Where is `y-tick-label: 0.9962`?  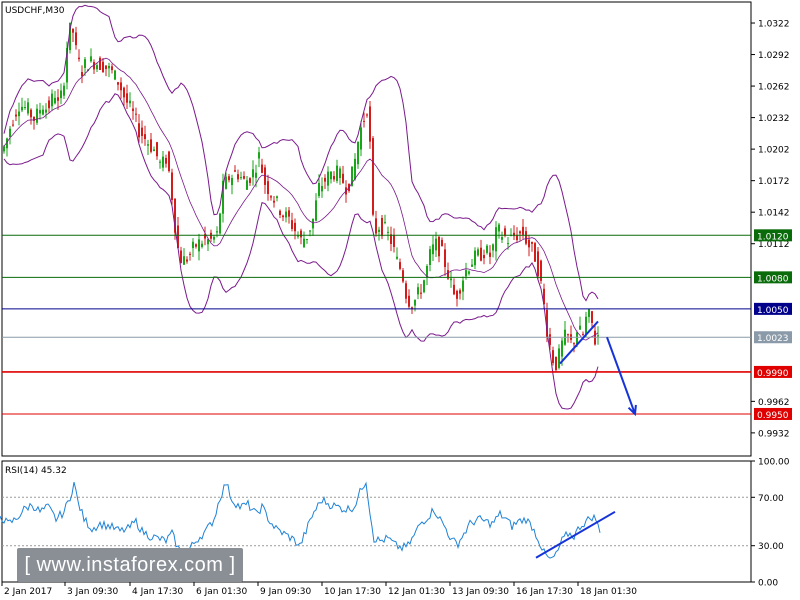
y-tick-label: 0.9962 is located at coordinates (774, 403).